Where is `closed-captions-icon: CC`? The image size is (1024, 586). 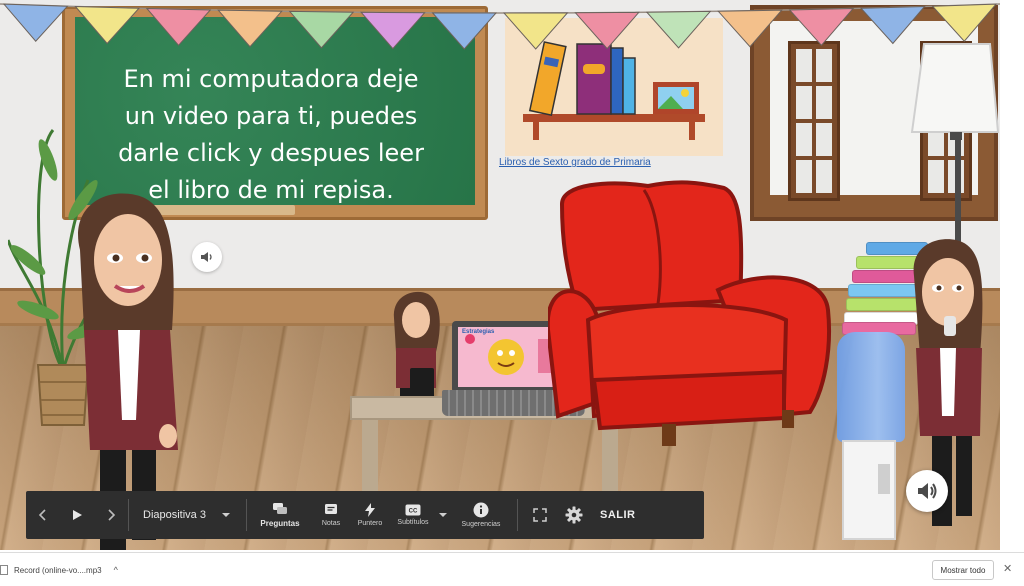
closed-captions-icon: CC is located at coordinates (413, 510).